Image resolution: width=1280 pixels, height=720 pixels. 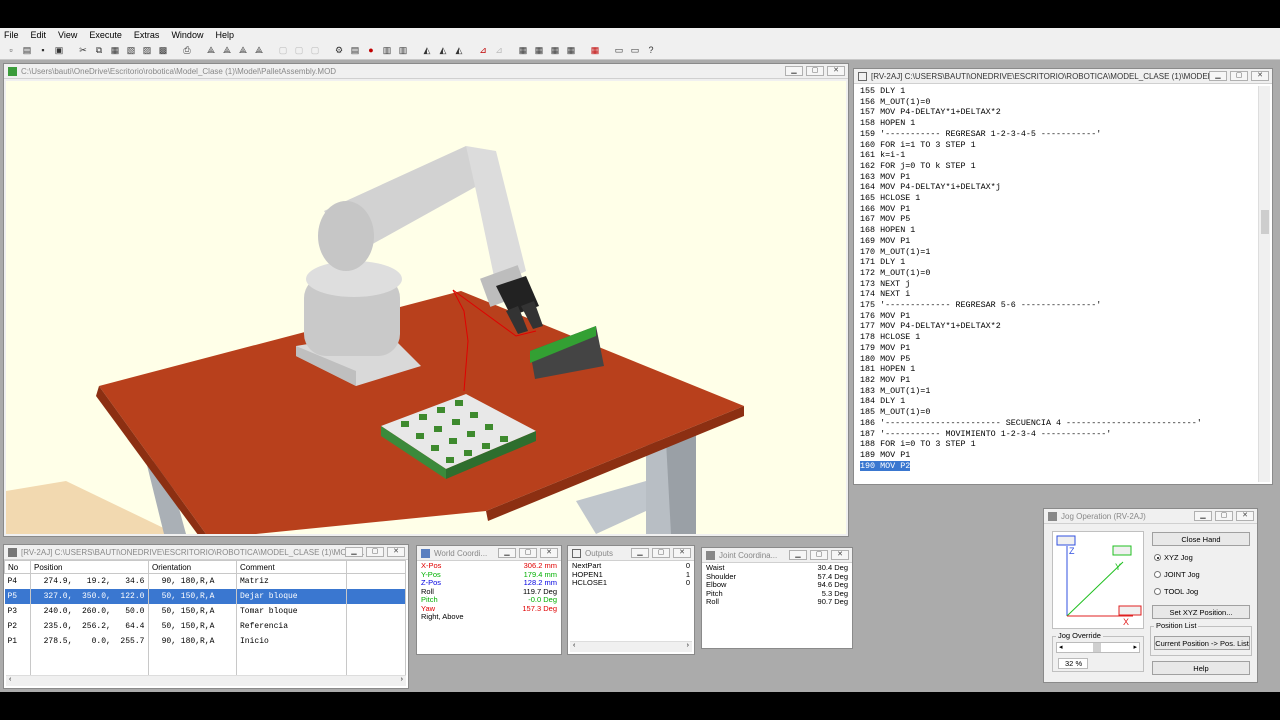 What do you see at coordinates (1098, 647) in the screenshot?
I see `jog-override-slider: ◂ ▸` at bounding box center [1098, 647].